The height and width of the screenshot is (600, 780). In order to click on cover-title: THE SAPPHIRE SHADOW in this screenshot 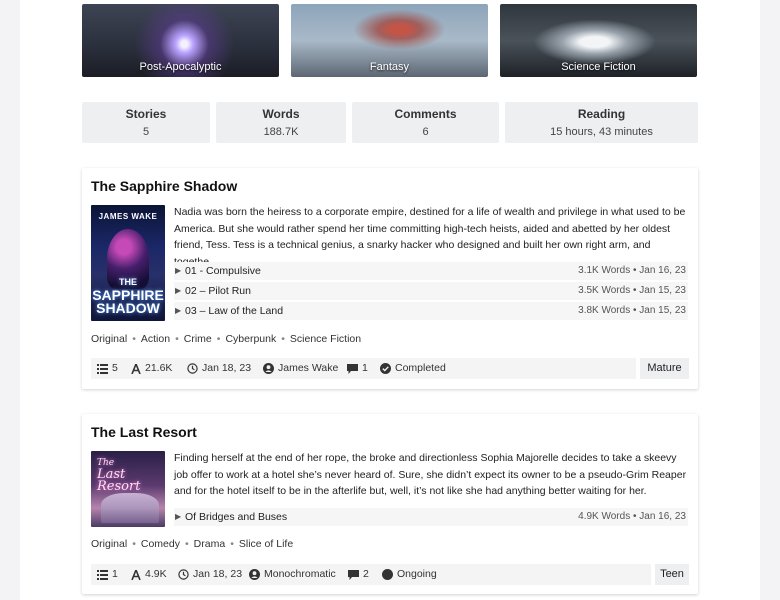, I will do `click(128, 295)`.